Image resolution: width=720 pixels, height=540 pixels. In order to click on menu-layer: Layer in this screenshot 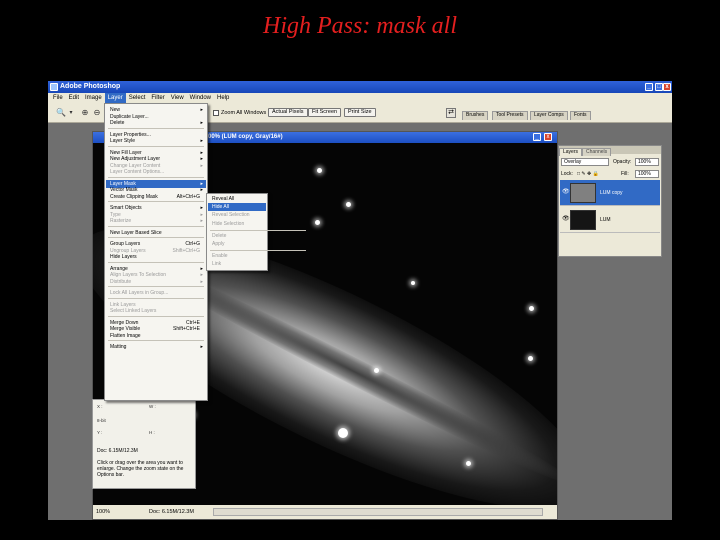, I will do `click(115, 98)`.